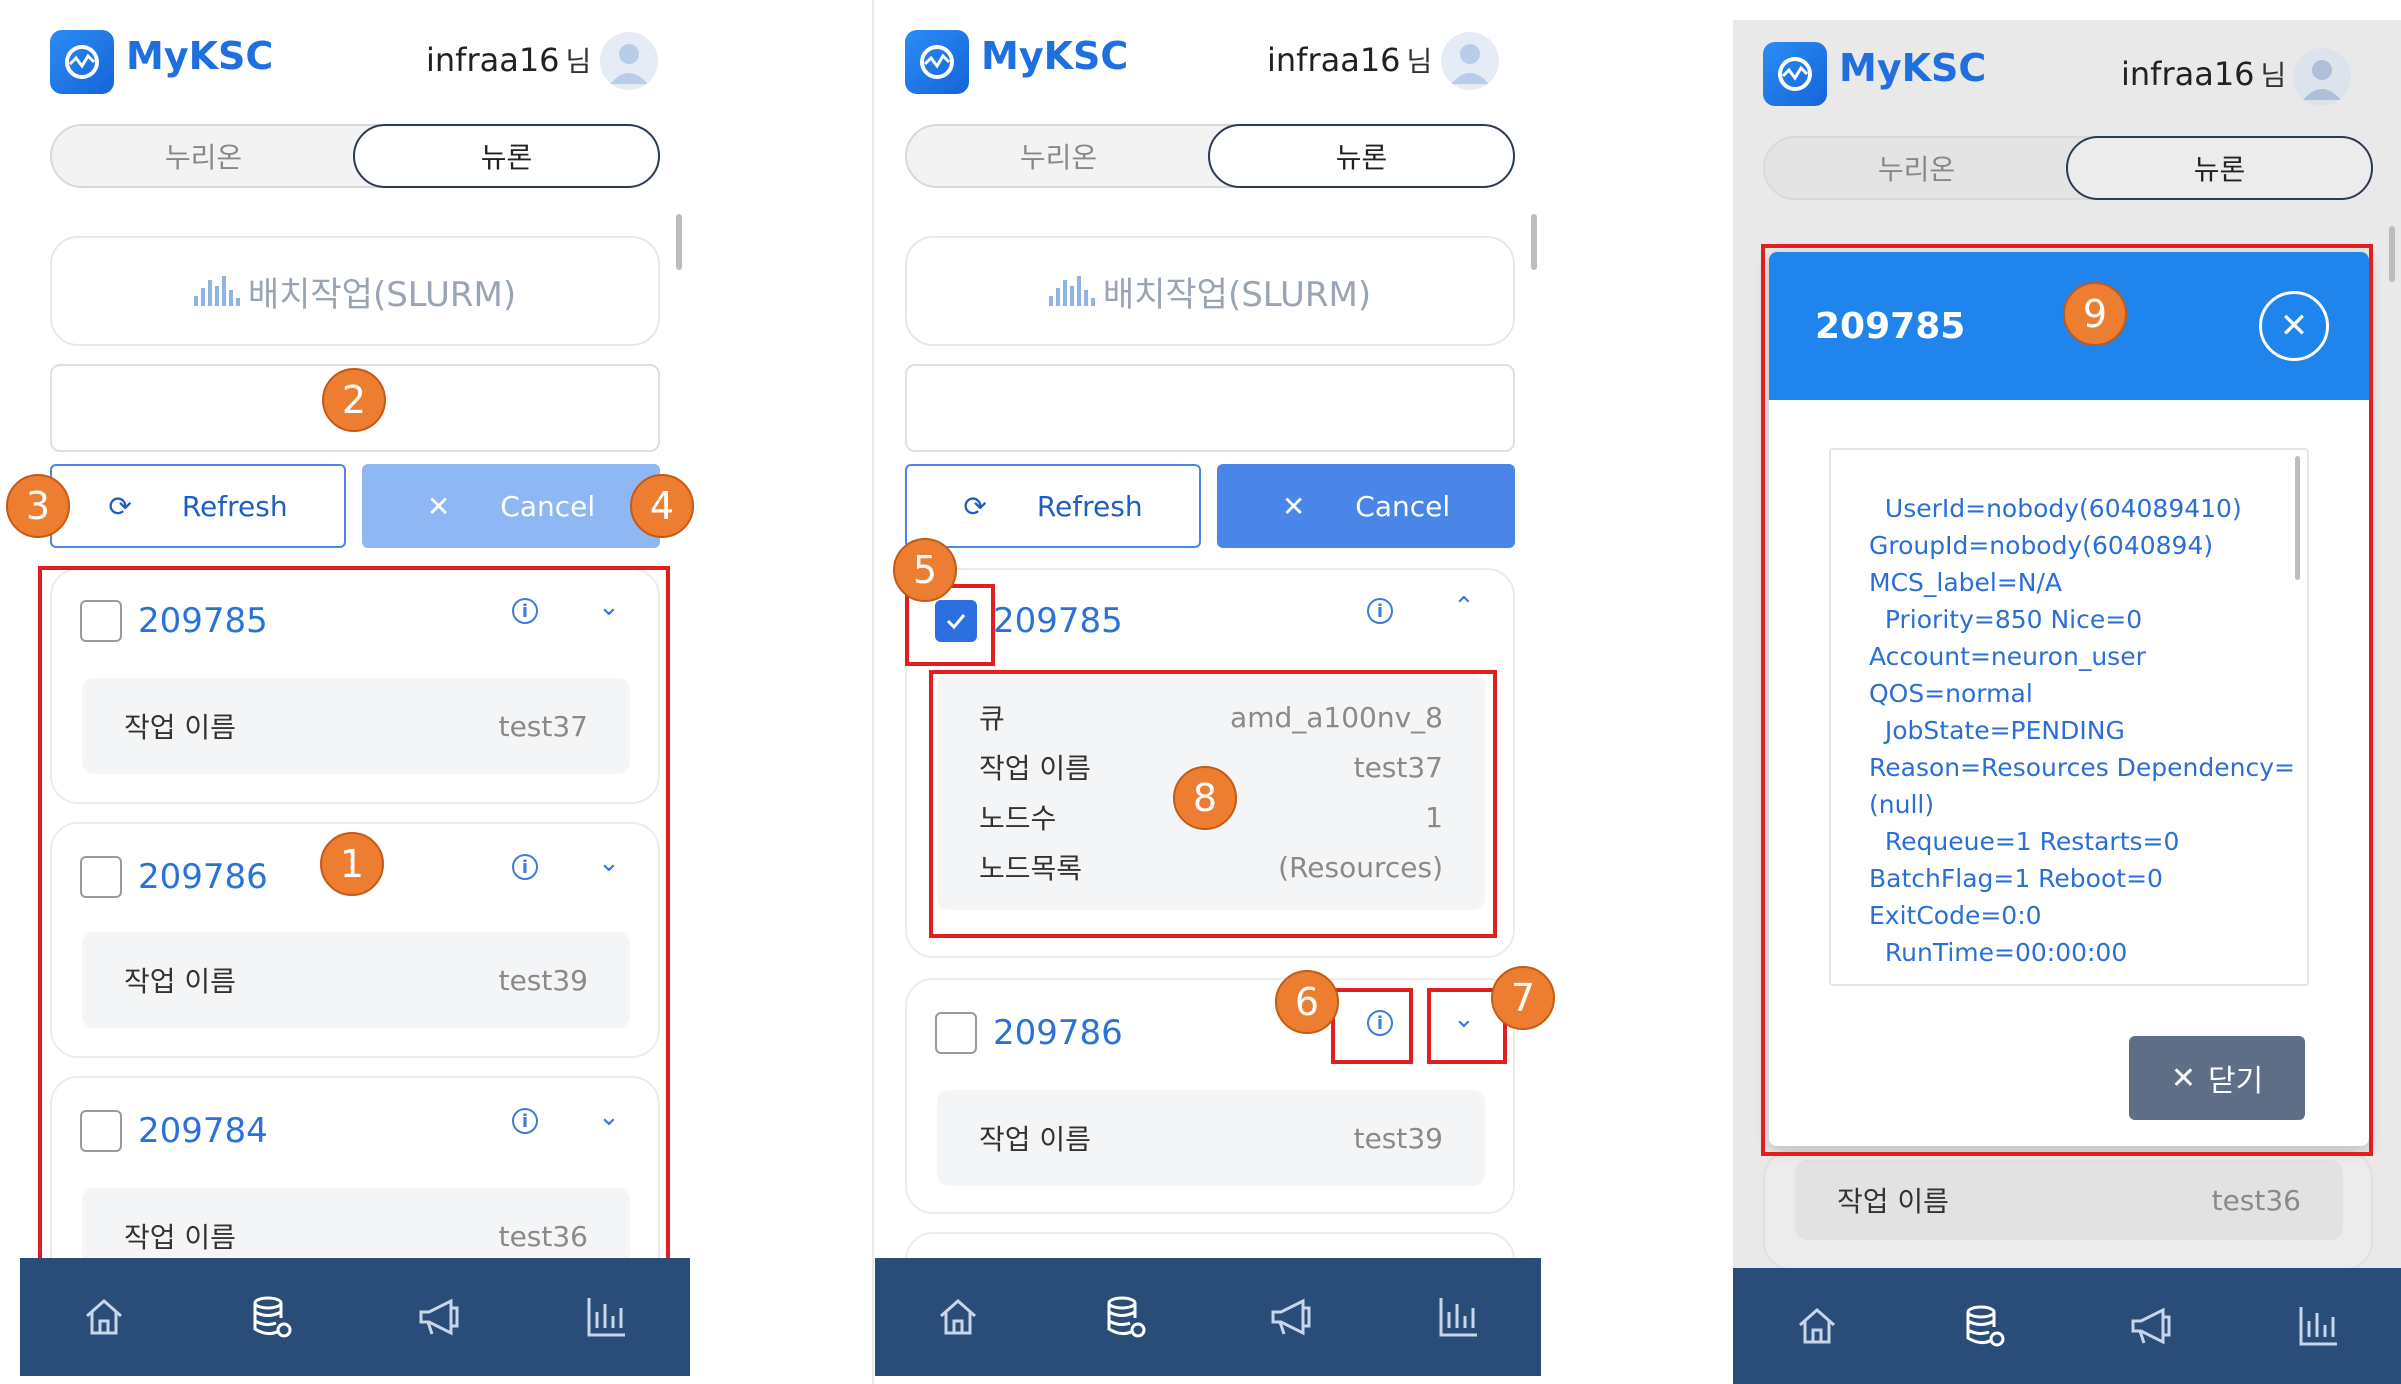 The image size is (2401, 1384). I want to click on chevron-up-icon: ⌃, so click(1464, 607).